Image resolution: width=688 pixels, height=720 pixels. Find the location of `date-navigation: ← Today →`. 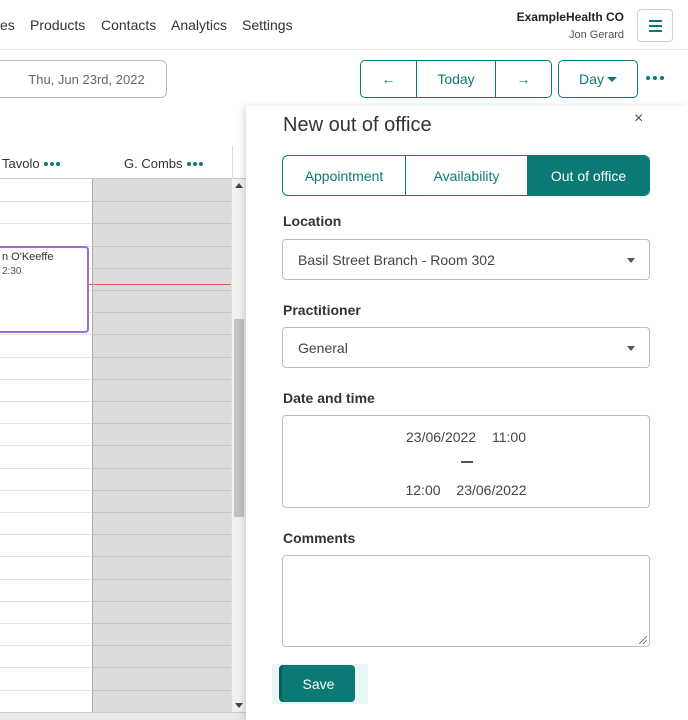

date-navigation: ← Today → is located at coordinates (456, 79).